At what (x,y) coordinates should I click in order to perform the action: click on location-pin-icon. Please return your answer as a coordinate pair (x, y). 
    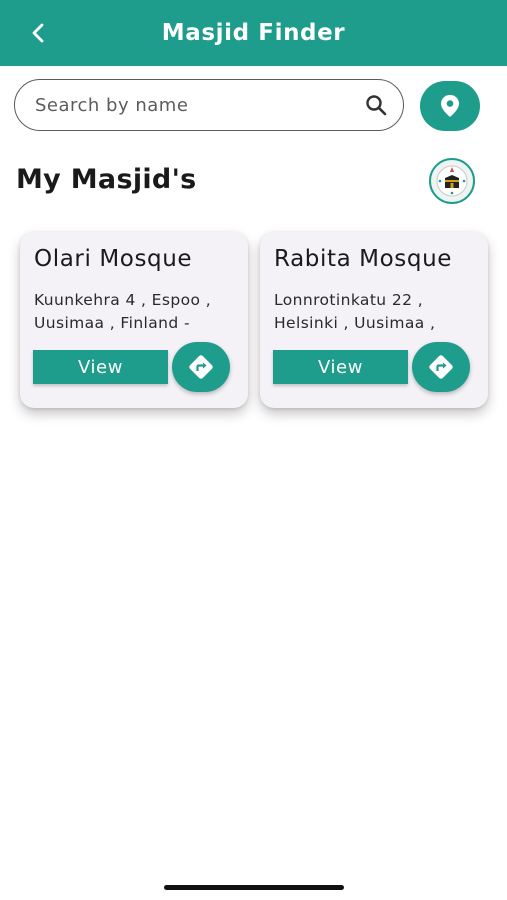
    Looking at the image, I should click on (450, 106).